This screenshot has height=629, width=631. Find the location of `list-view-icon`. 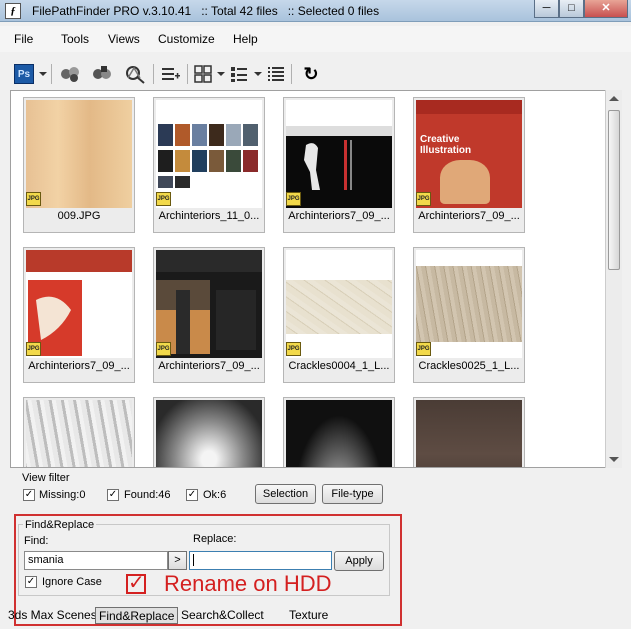

list-view-icon is located at coordinates (276, 74).